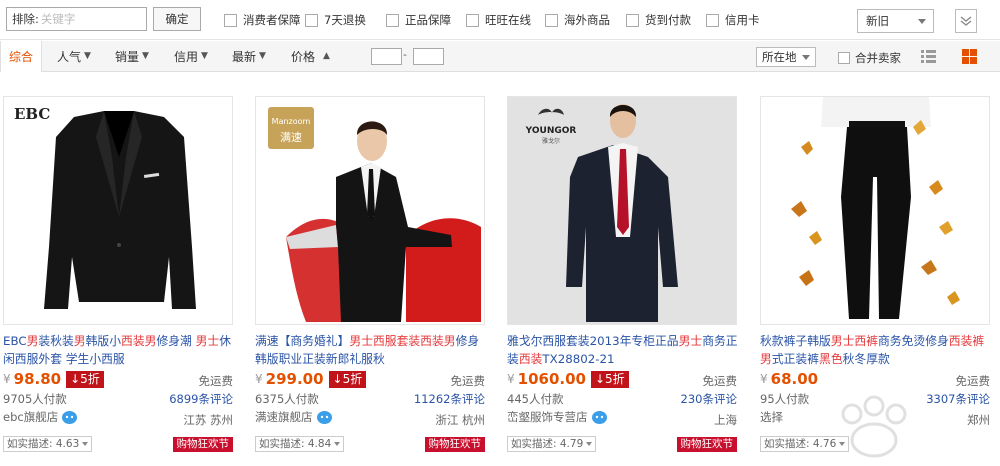  I want to click on filter-credit-card: 信用卡, so click(733, 20).